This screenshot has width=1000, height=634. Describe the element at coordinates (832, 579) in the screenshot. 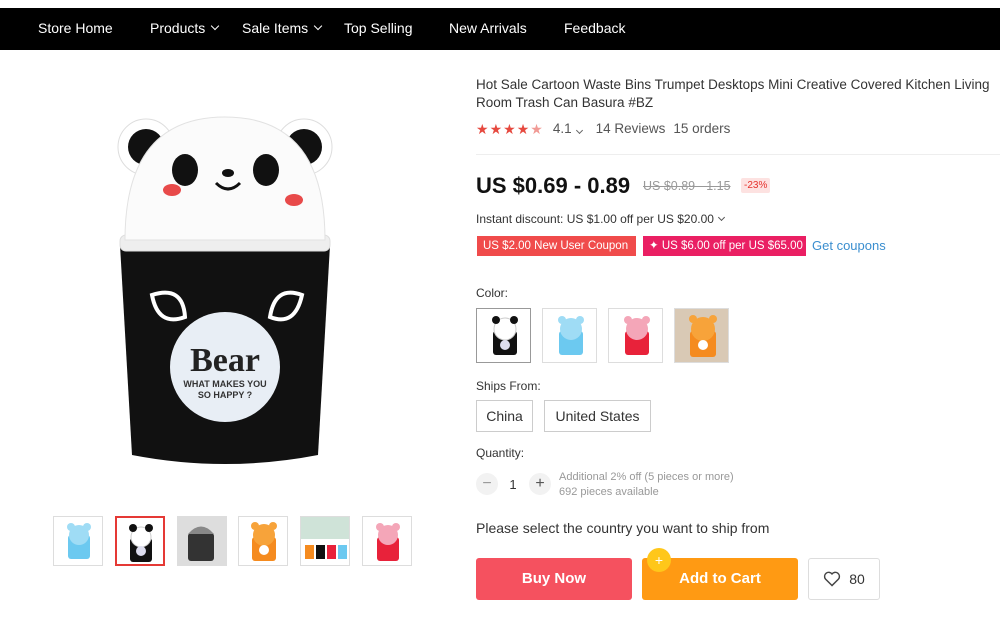

I see `heart-icon` at that location.